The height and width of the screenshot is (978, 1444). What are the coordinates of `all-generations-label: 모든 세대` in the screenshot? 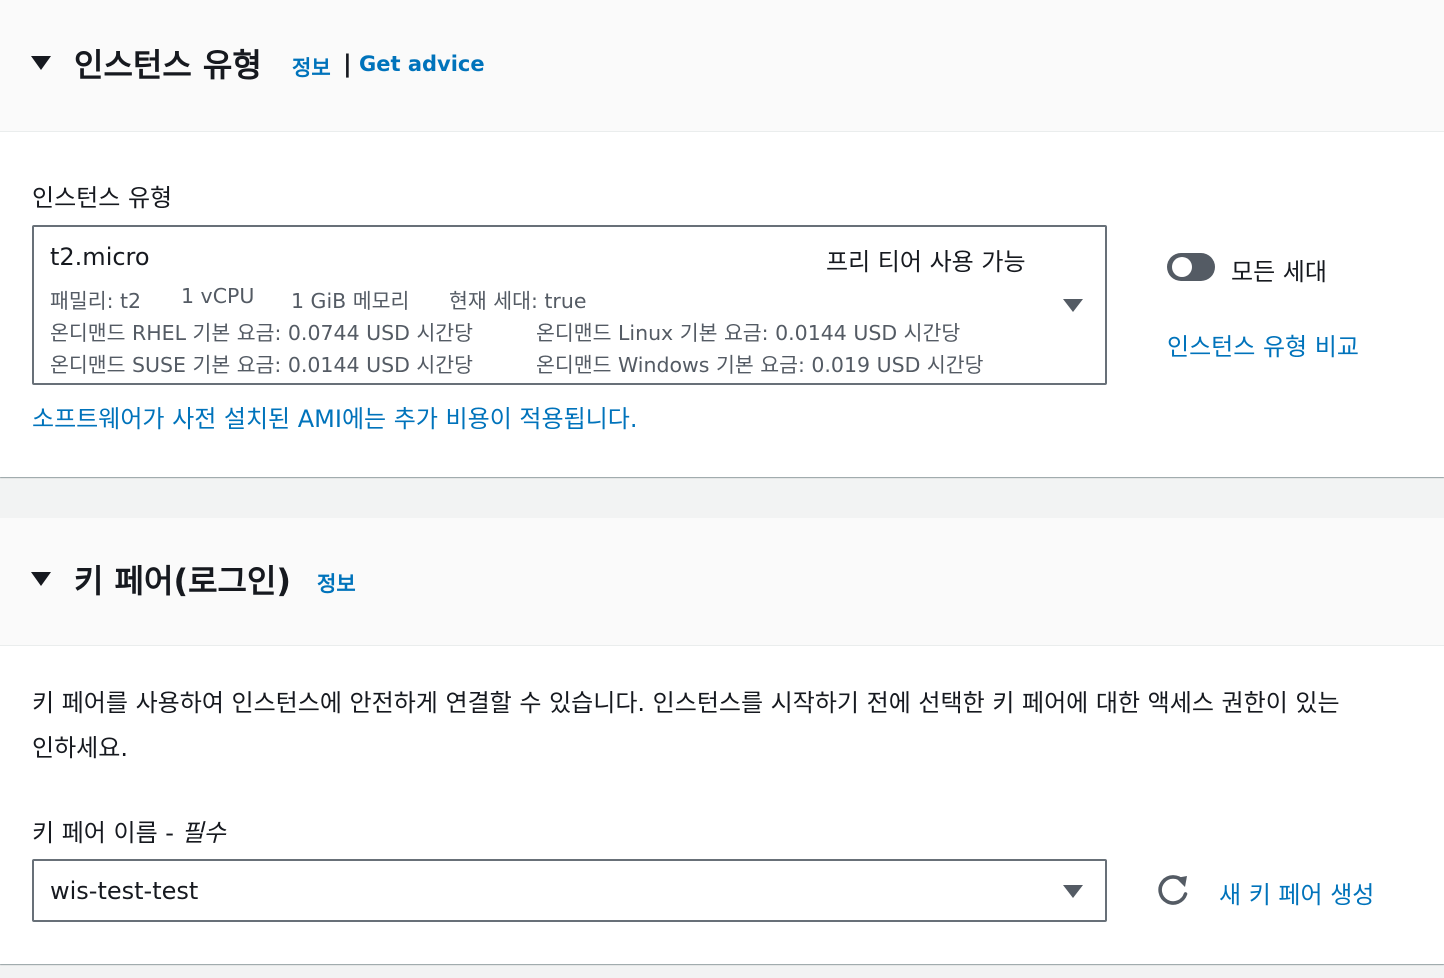 It's located at (1279, 272).